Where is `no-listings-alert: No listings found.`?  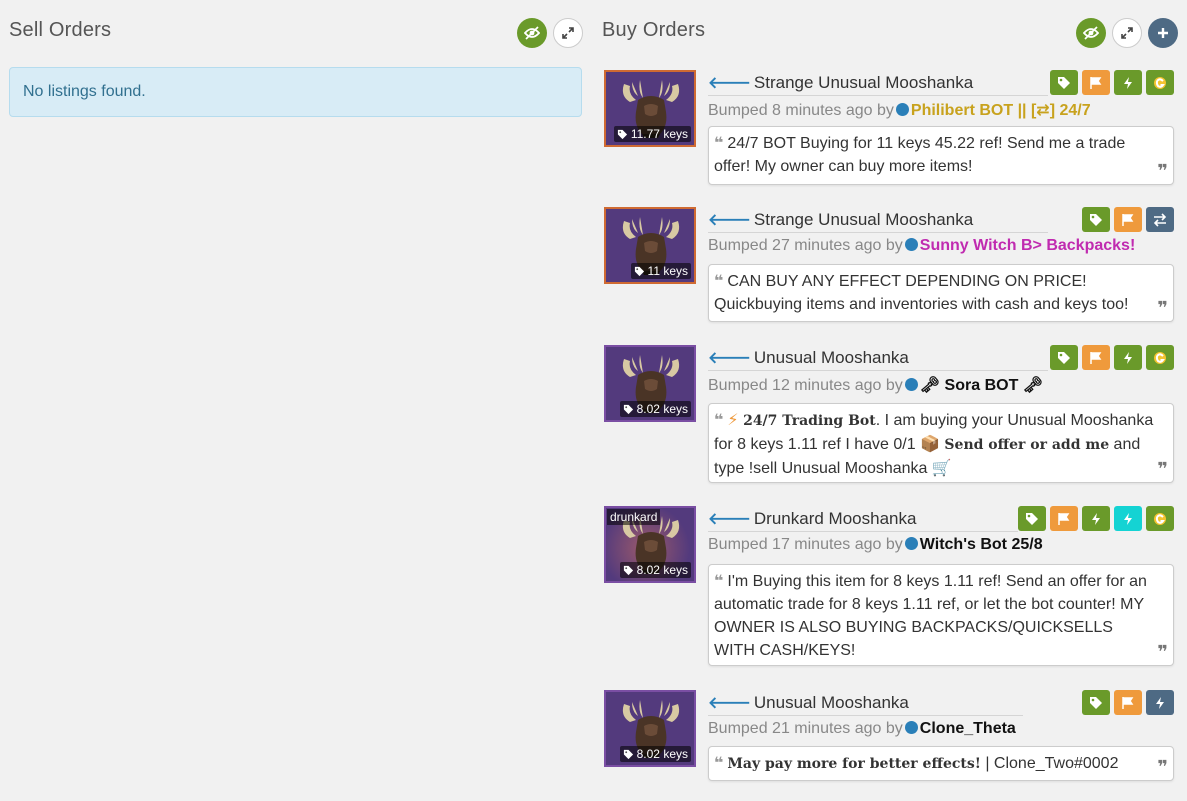
no-listings-alert: No listings found. is located at coordinates (295, 92).